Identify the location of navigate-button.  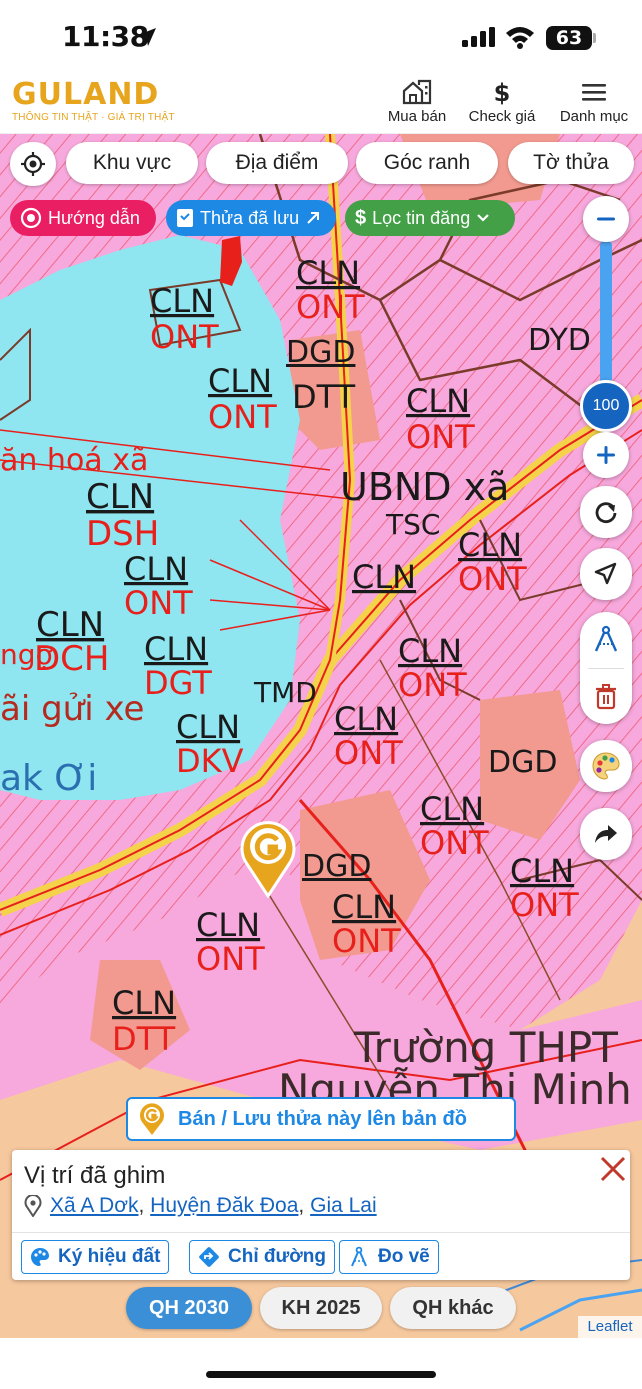
(606, 574).